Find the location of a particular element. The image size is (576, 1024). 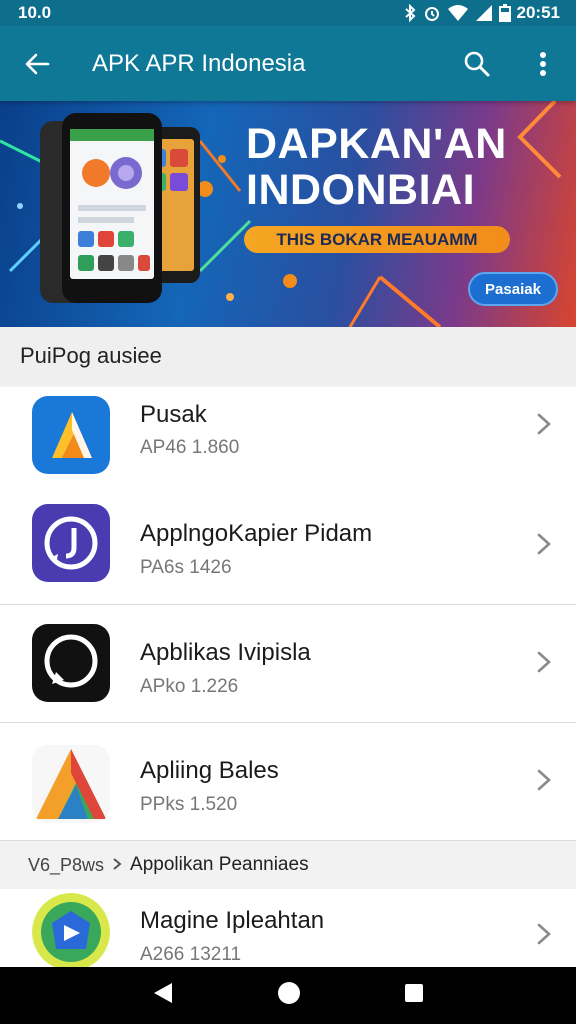

app-version: A266 13211 is located at coordinates (191, 954).